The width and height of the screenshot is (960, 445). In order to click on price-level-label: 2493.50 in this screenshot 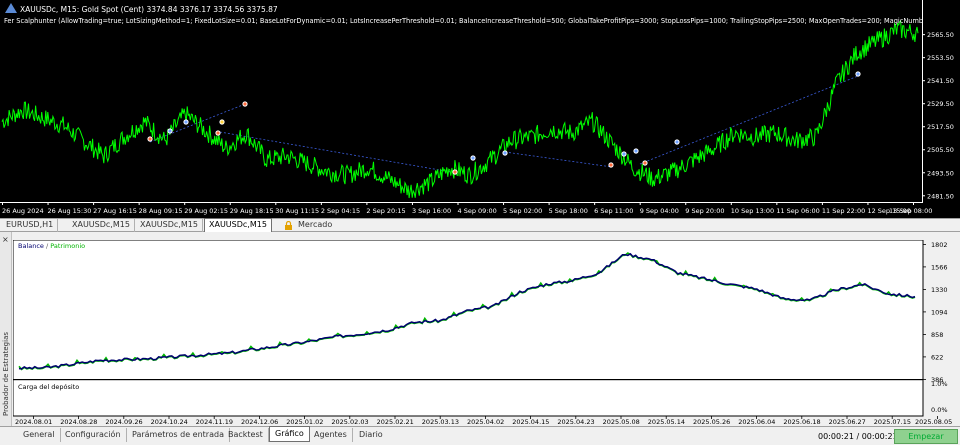, I will do `click(940, 173)`.